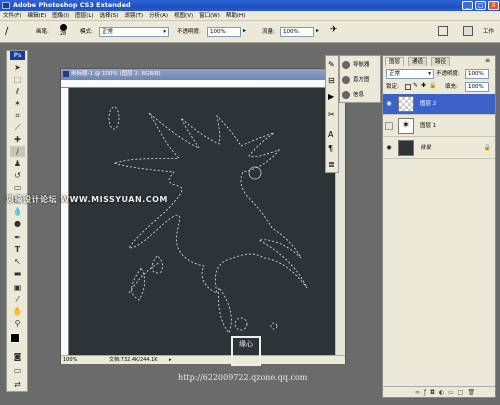 The image size is (500, 405). What do you see at coordinates (36, 16) in the screenshot?
I see `menu-edit: 编辑(E)` at bounding box center [36, 16].